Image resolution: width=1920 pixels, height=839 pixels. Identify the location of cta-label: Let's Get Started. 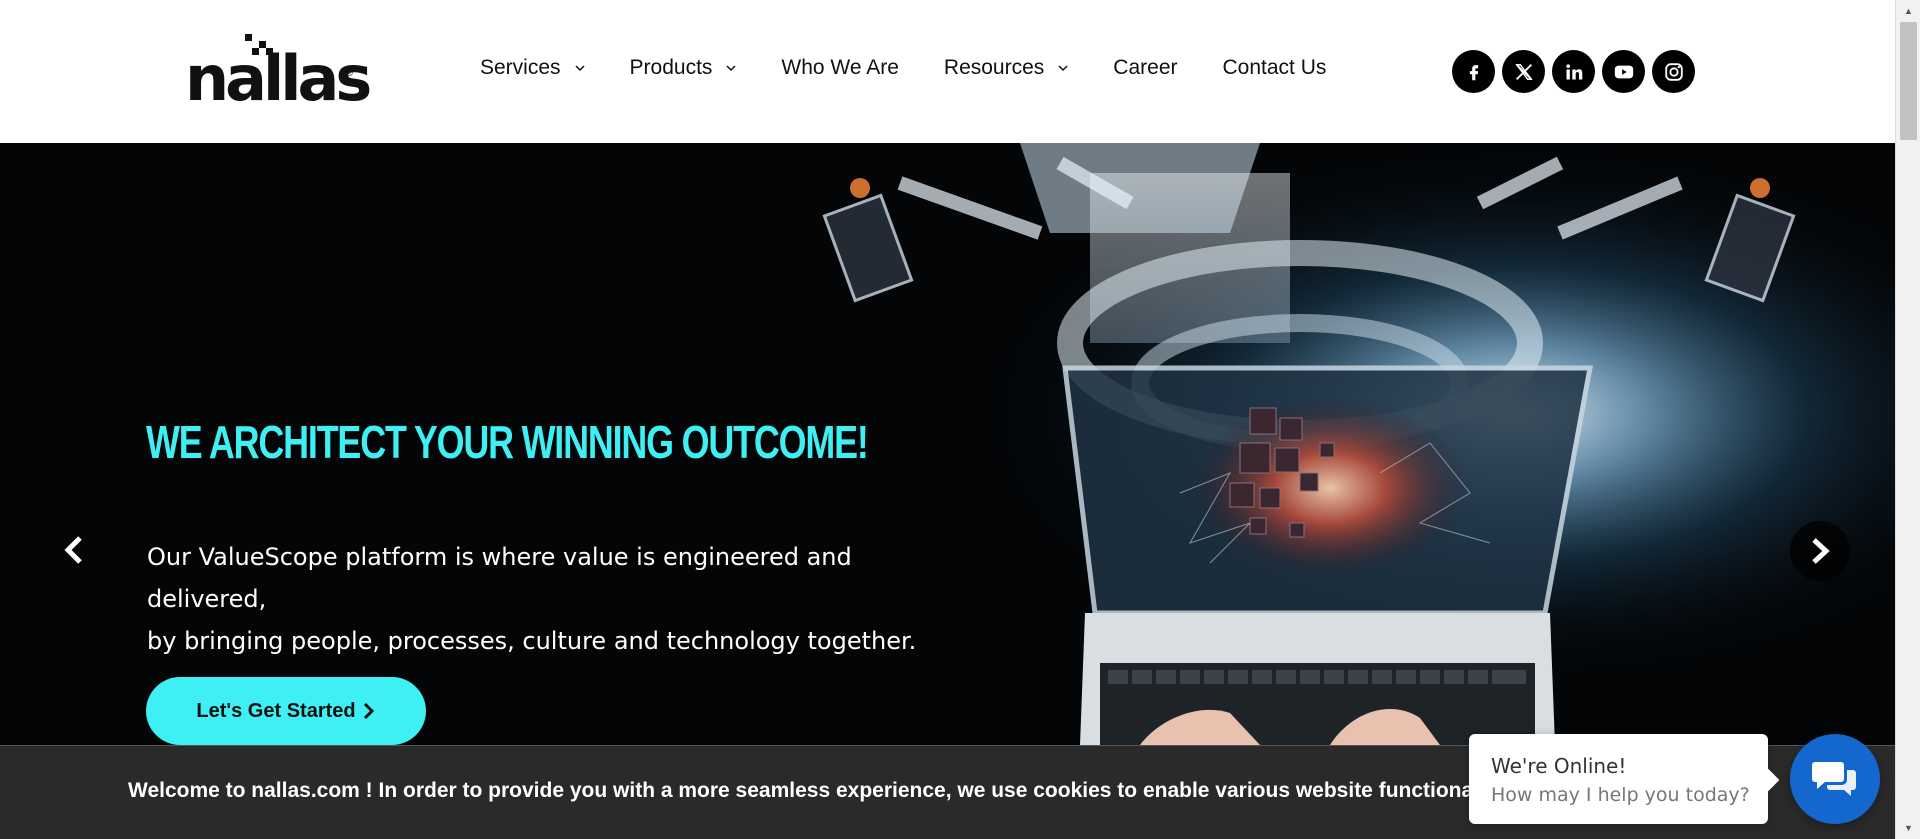
(276, 710).